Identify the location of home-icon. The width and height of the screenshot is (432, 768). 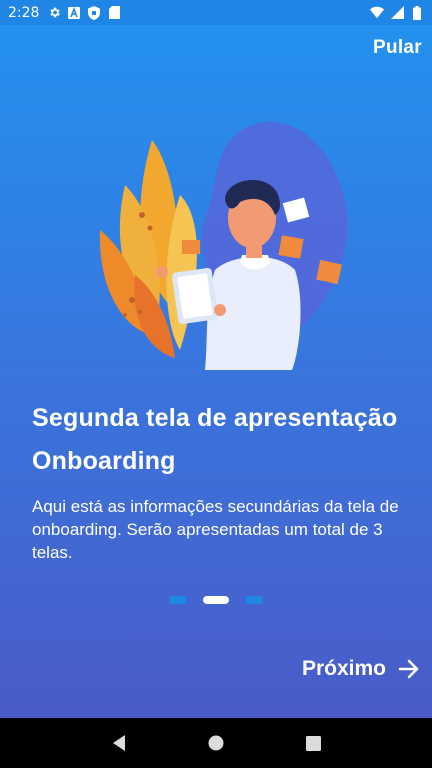
(216, 743).